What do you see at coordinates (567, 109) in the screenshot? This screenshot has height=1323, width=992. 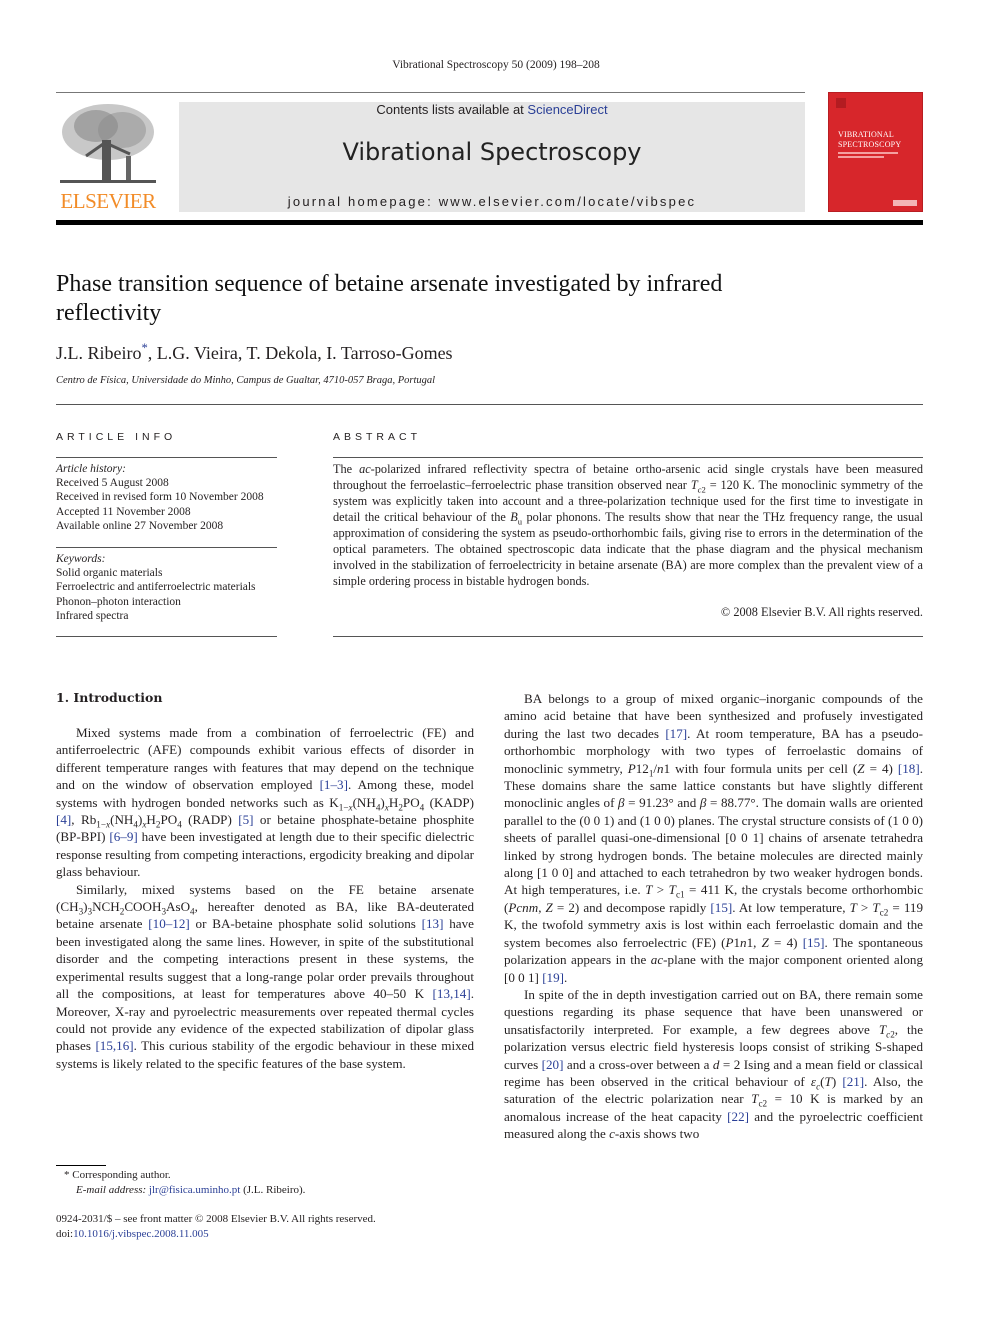 I see `sciencedirect-link: ScienceDirect` at bounding box center [567, 109].